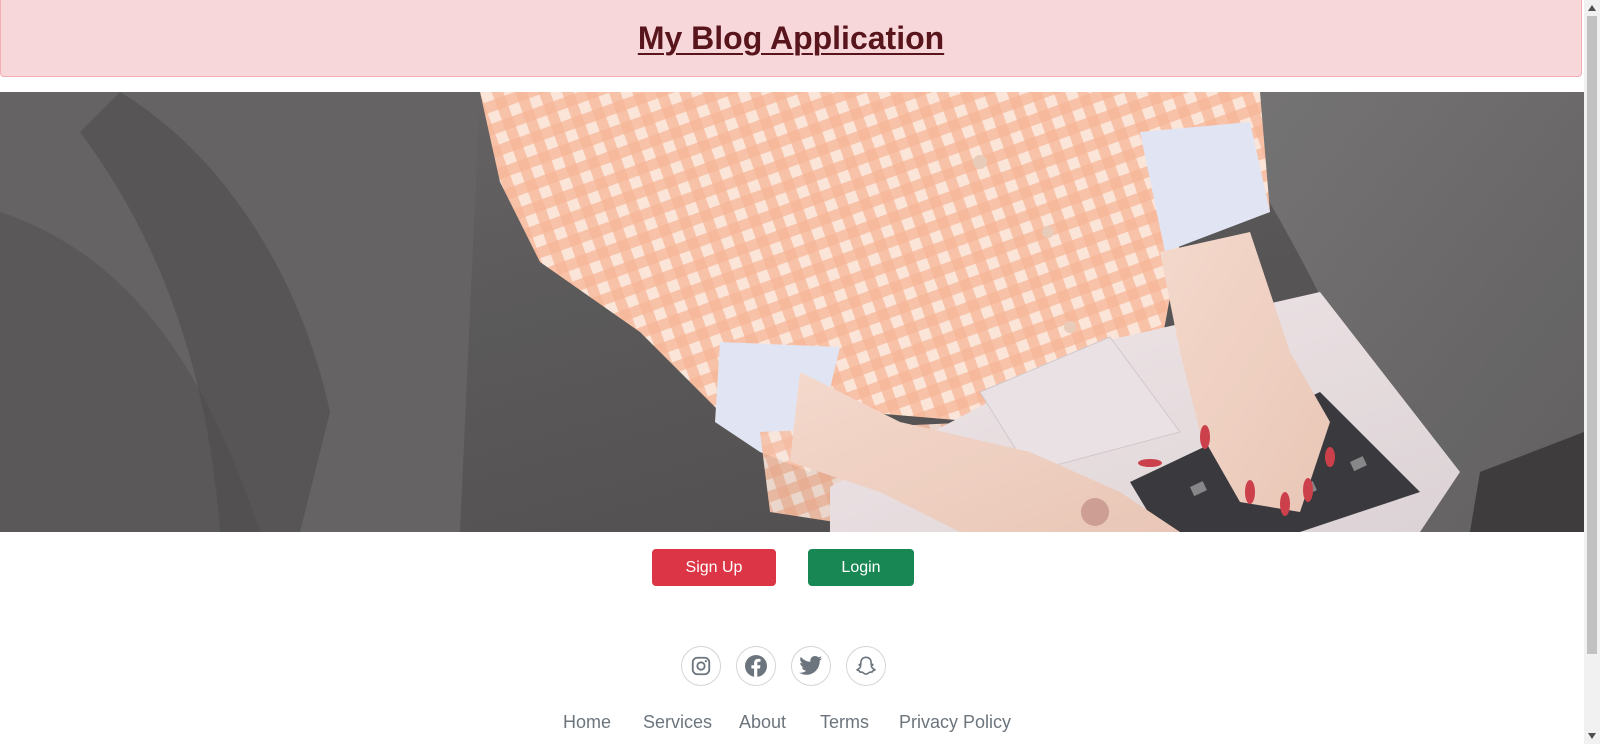  Describe the element at coordinates (714, 581) in the screenshot. I see `signup-button: Sign Up Here!` at that location.